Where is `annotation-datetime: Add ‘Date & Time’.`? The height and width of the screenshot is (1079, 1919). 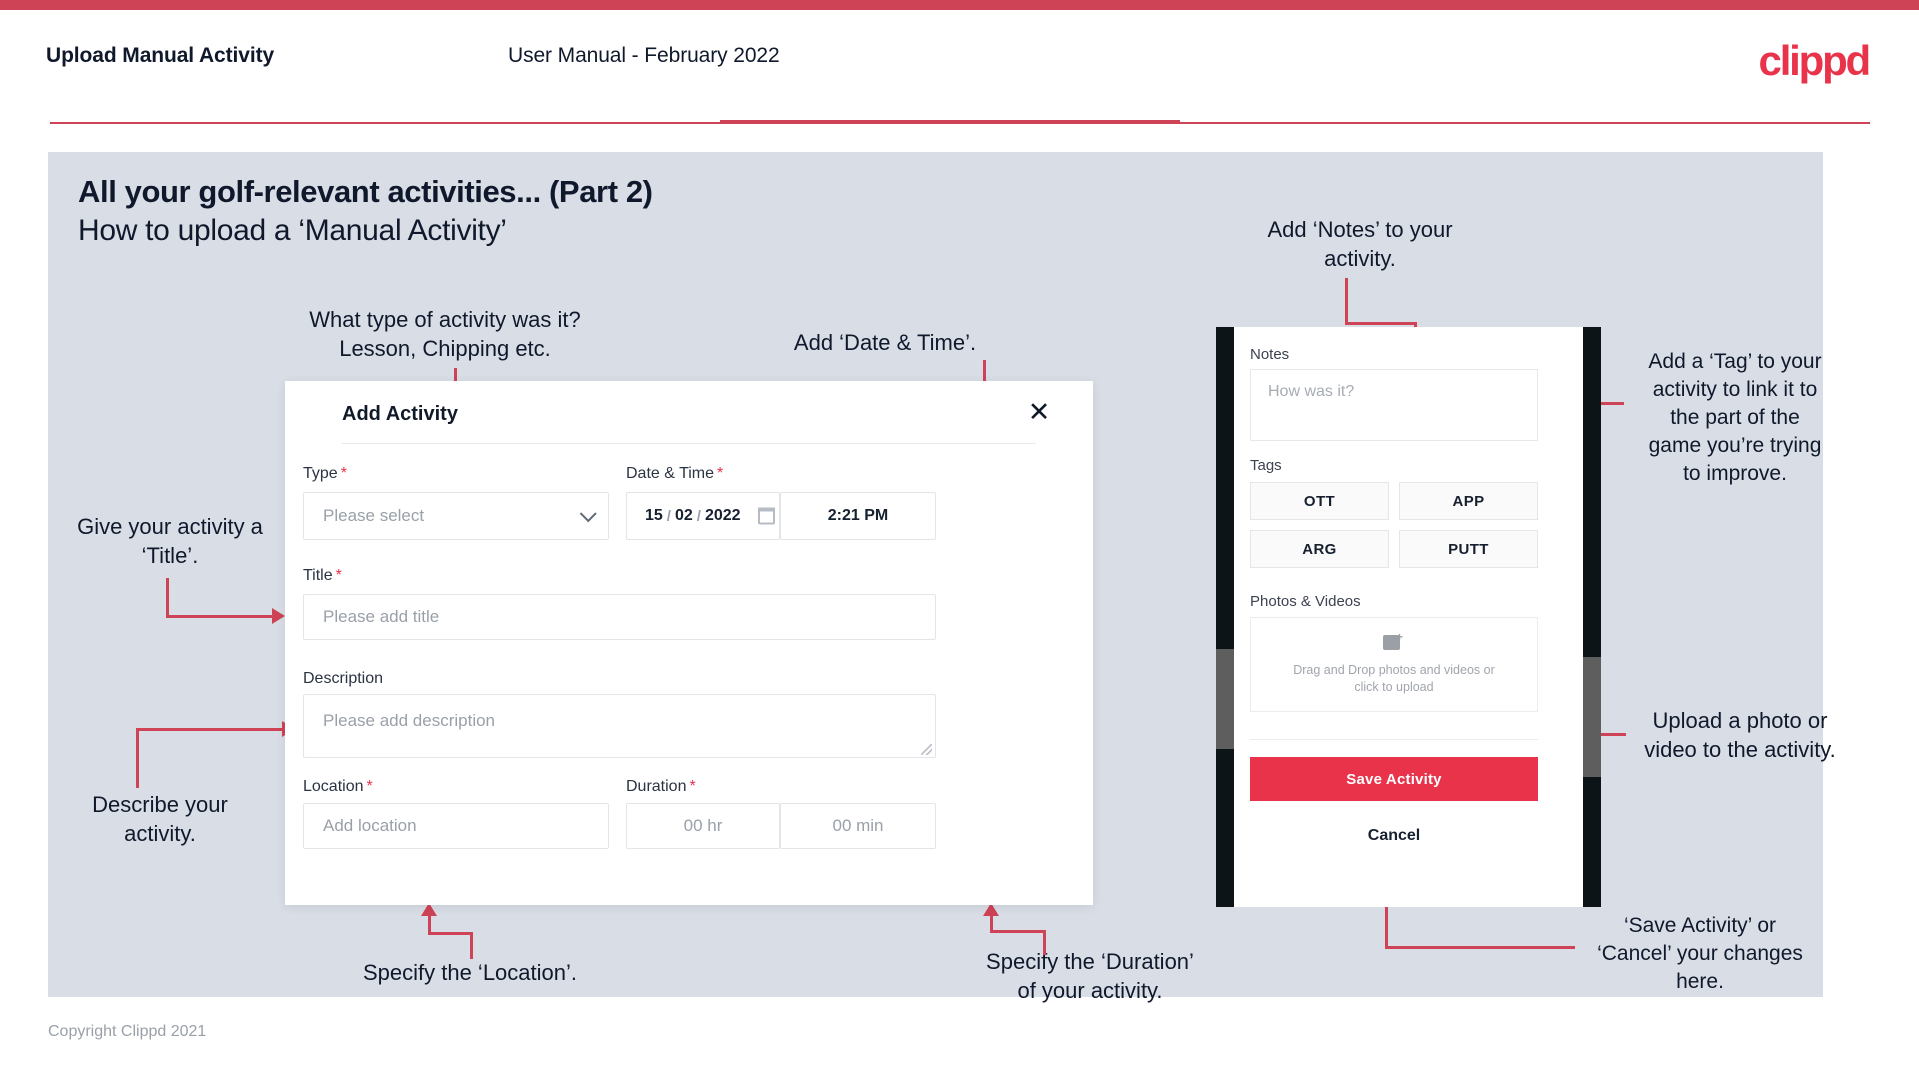
annotation-datetime: Add ‘Date & Time’. is located at coordinates (885, 342).